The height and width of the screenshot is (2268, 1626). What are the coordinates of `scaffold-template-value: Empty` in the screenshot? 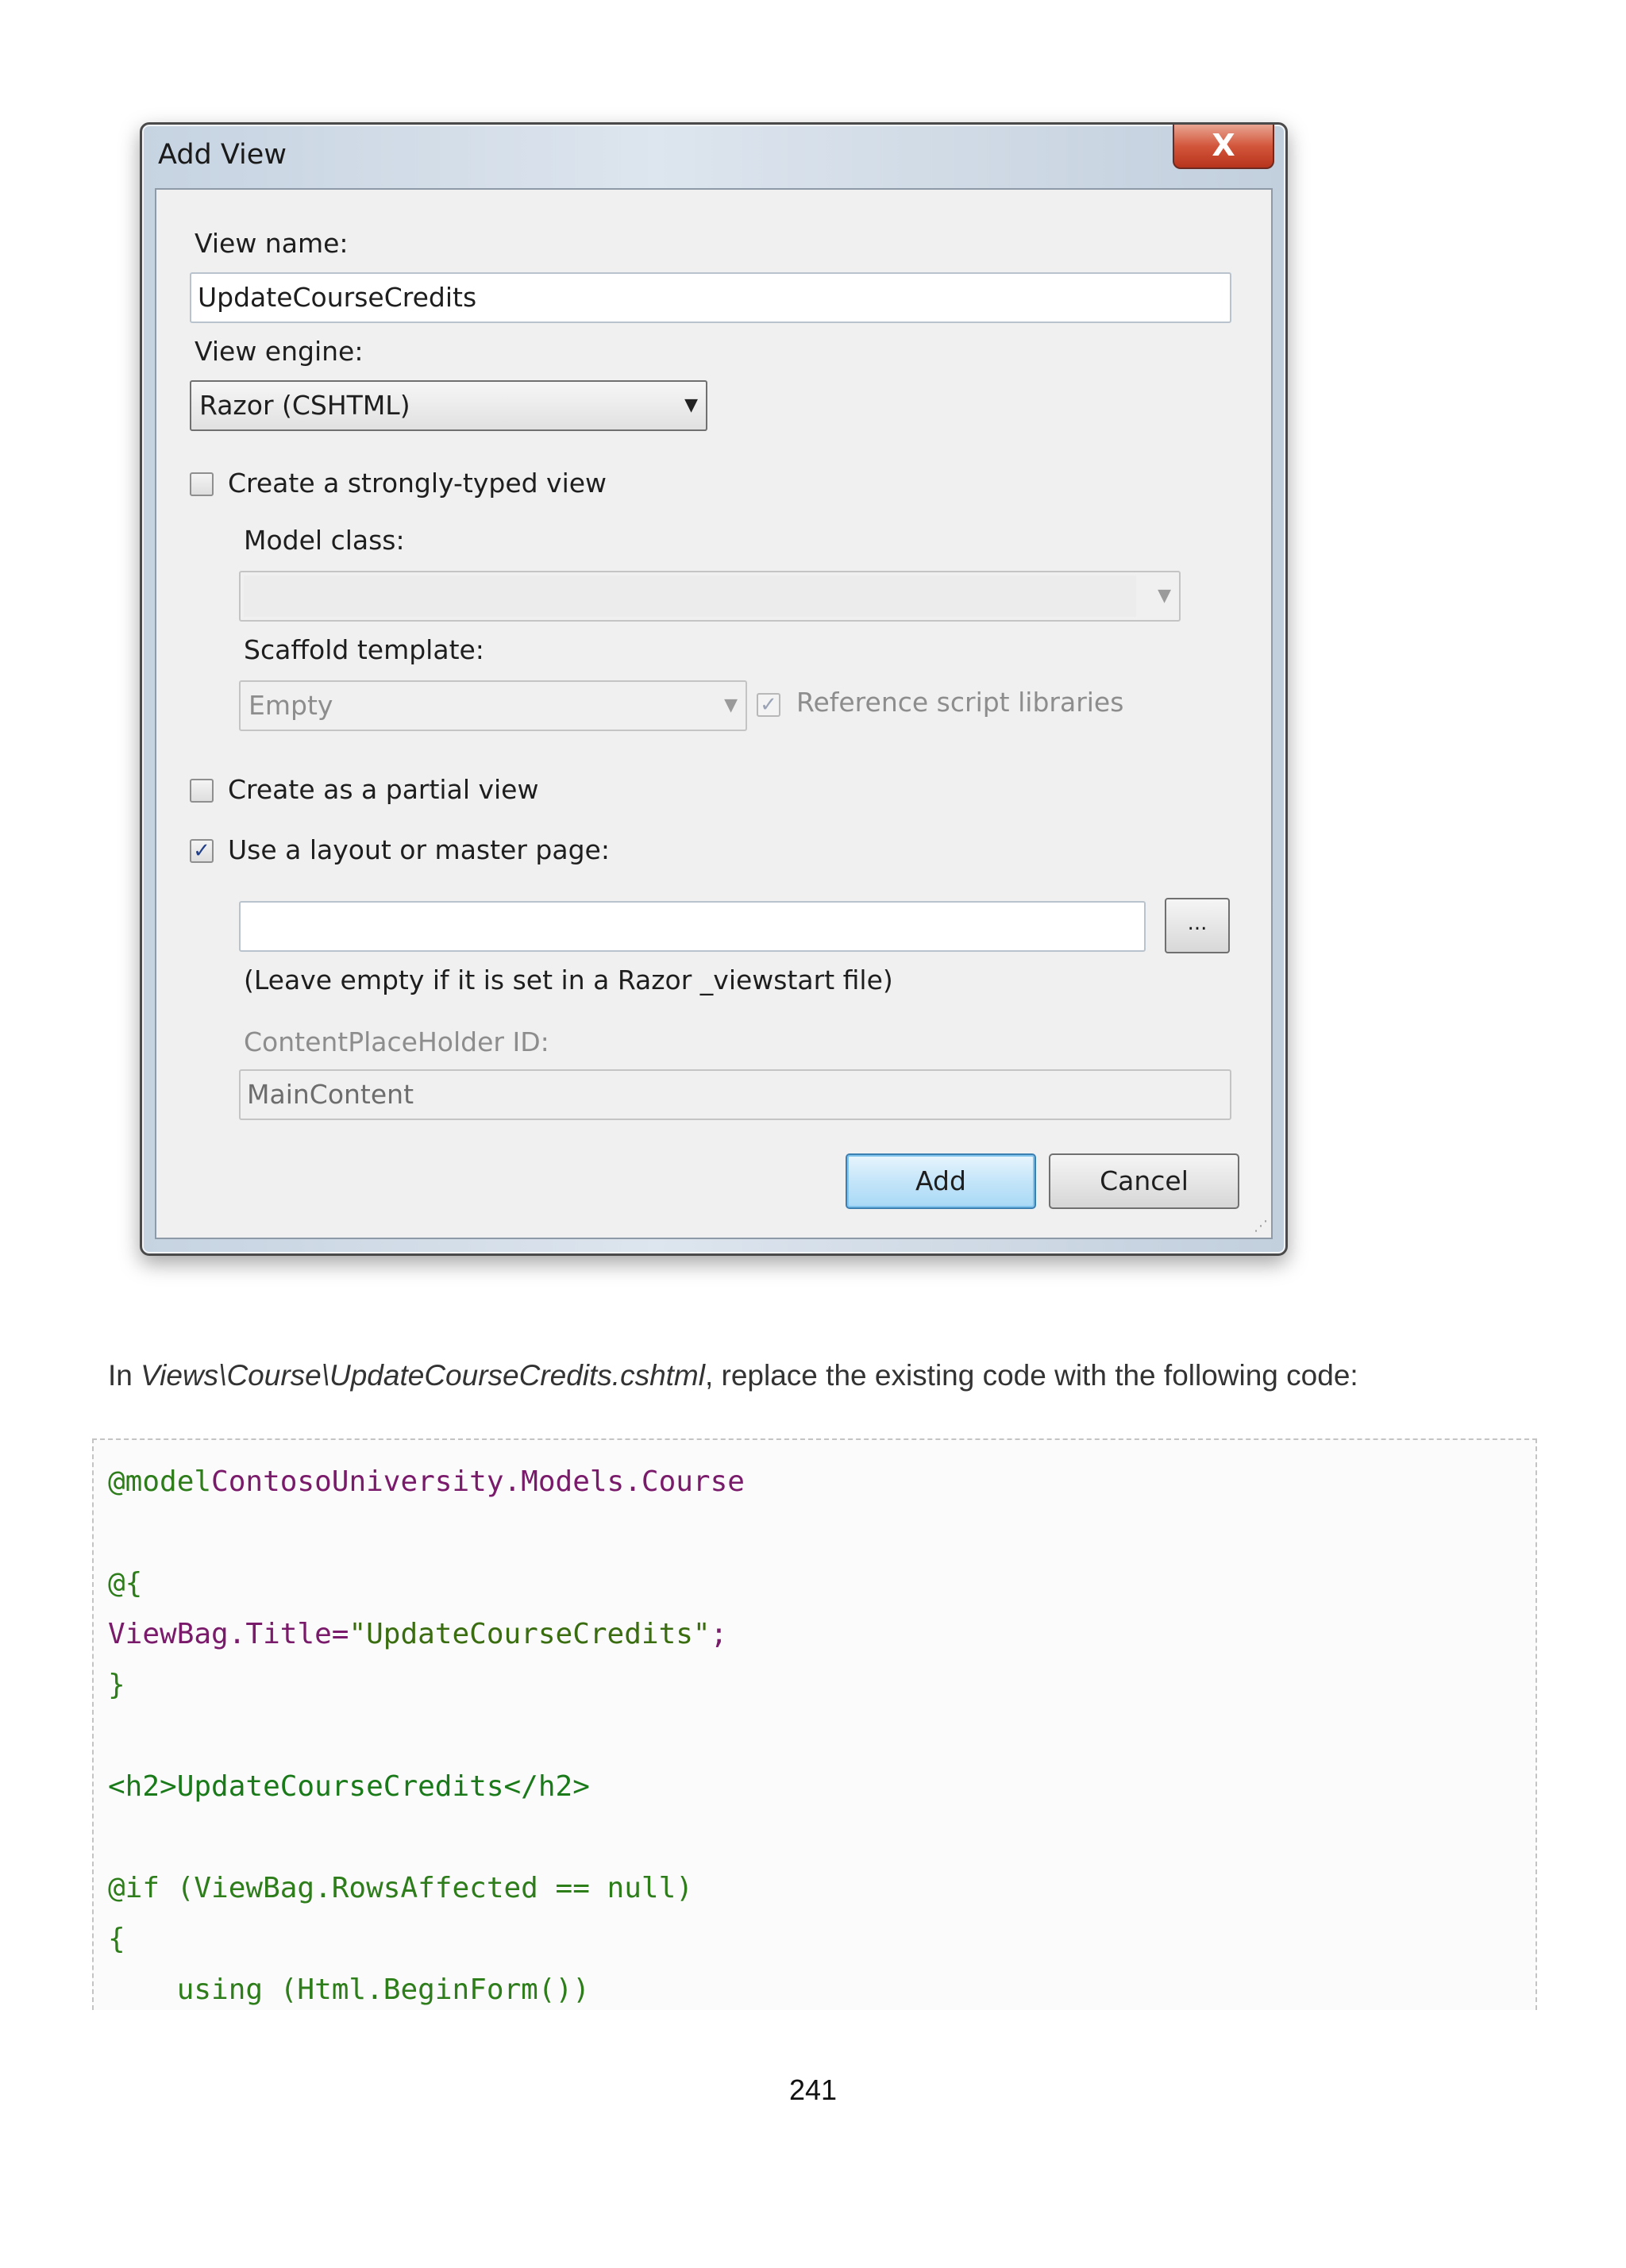 It's located at (291, 705).